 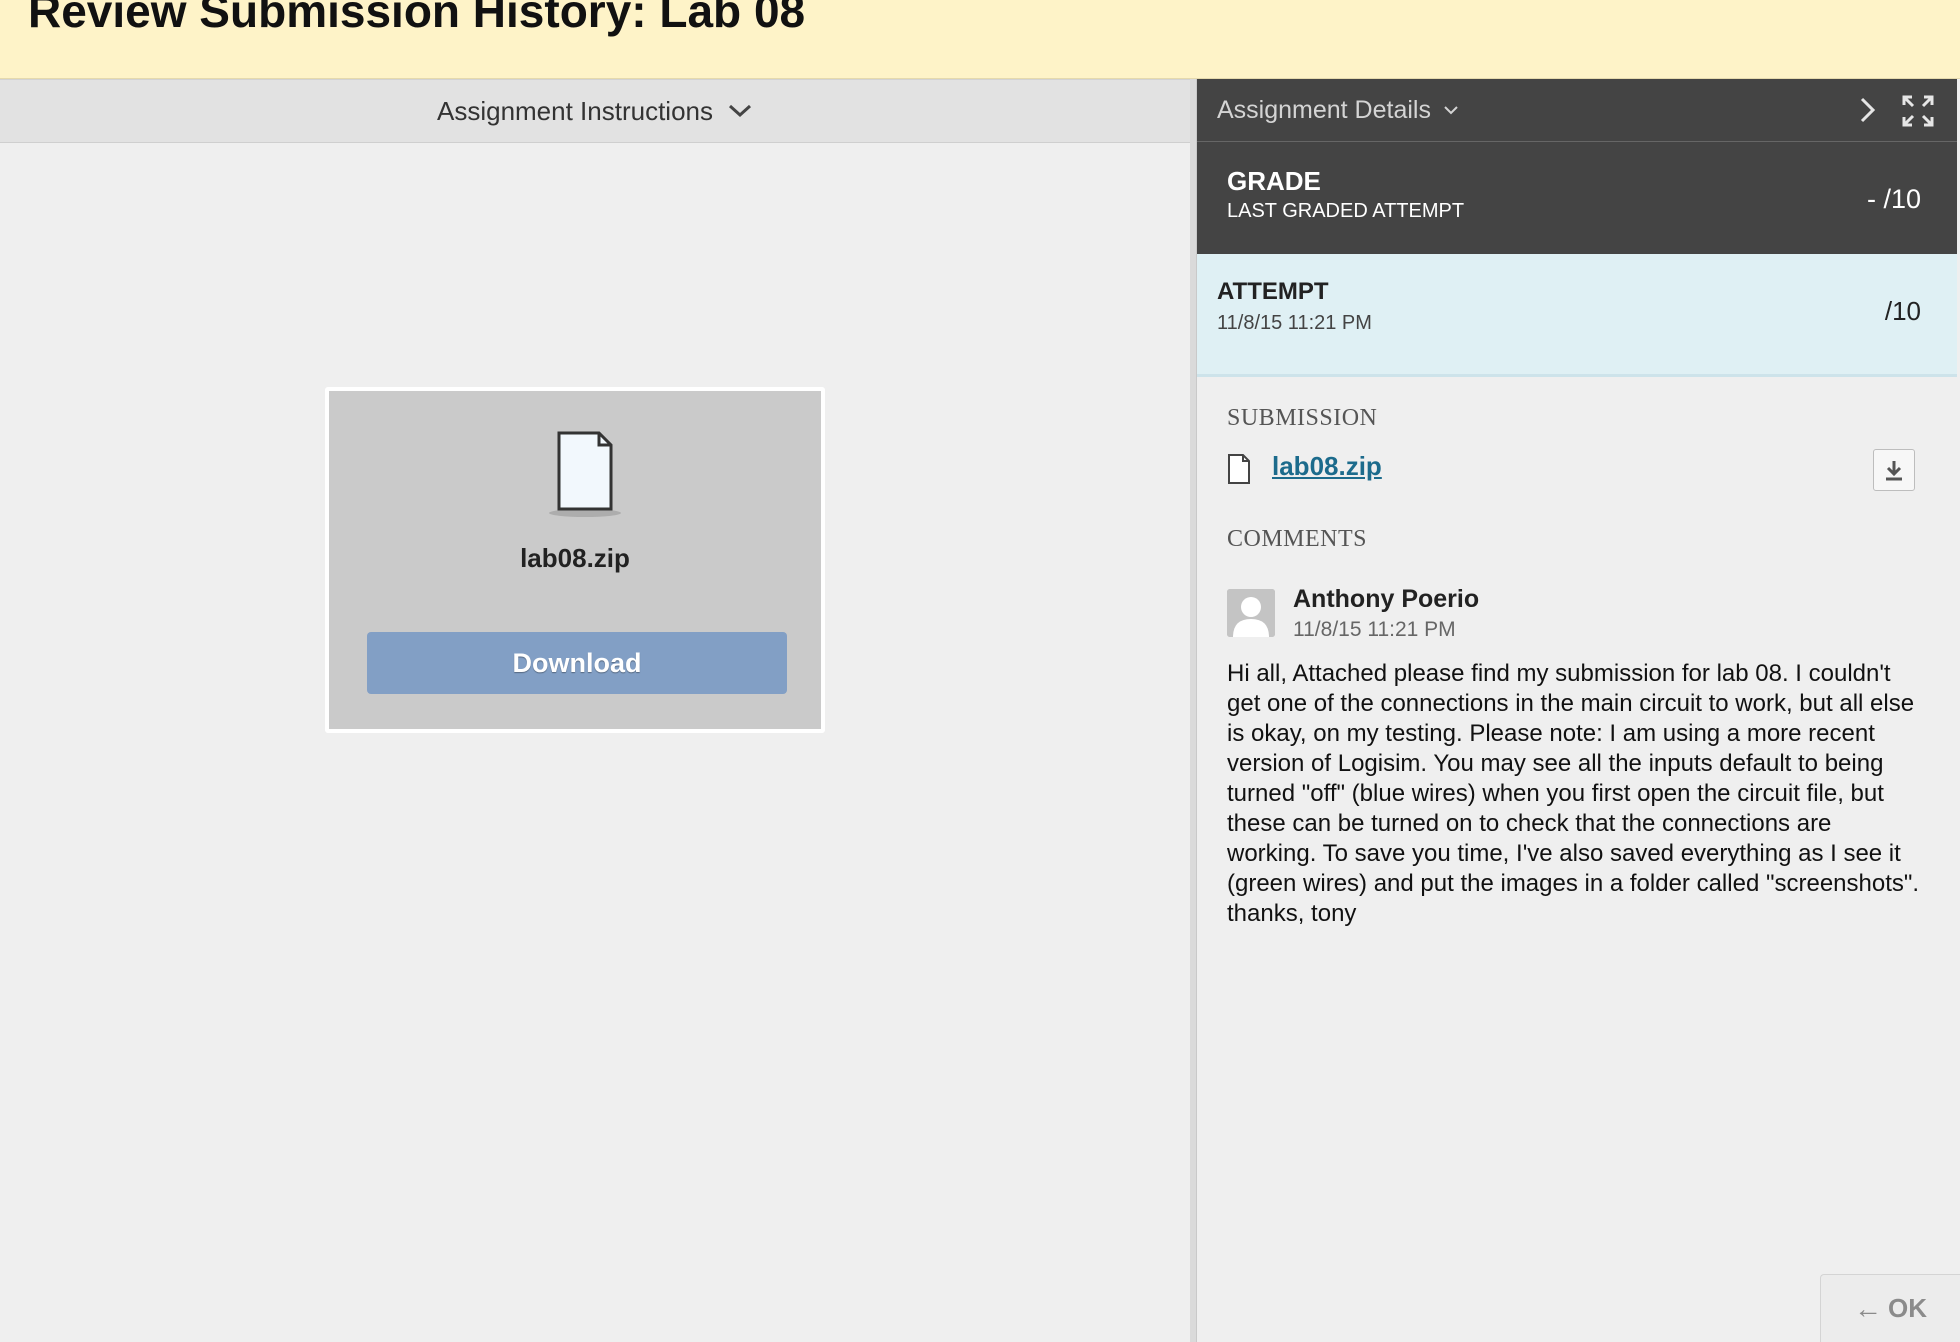 I want to click on grade-summary: GRADE LAST GRADED ATTEMPT - /10, so click(x=1577, y=198).